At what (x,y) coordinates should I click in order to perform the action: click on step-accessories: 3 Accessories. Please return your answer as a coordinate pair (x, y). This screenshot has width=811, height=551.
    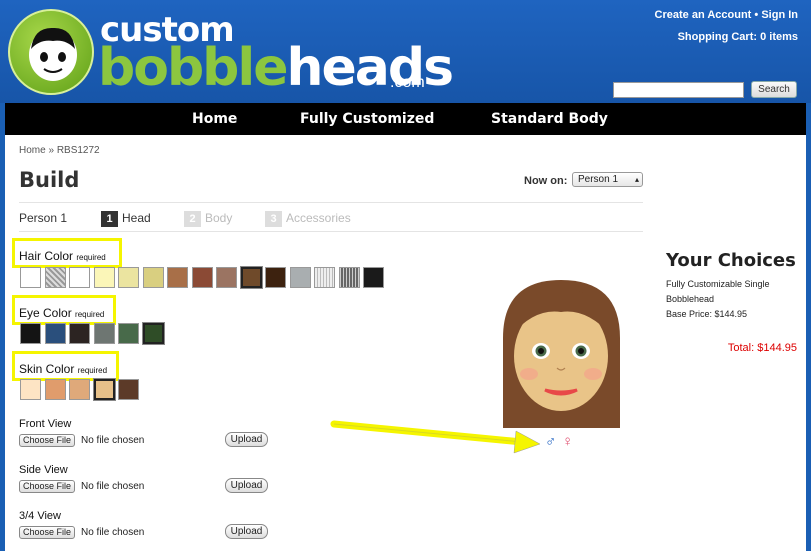
    Looking at the image, I should click on (308, 219).